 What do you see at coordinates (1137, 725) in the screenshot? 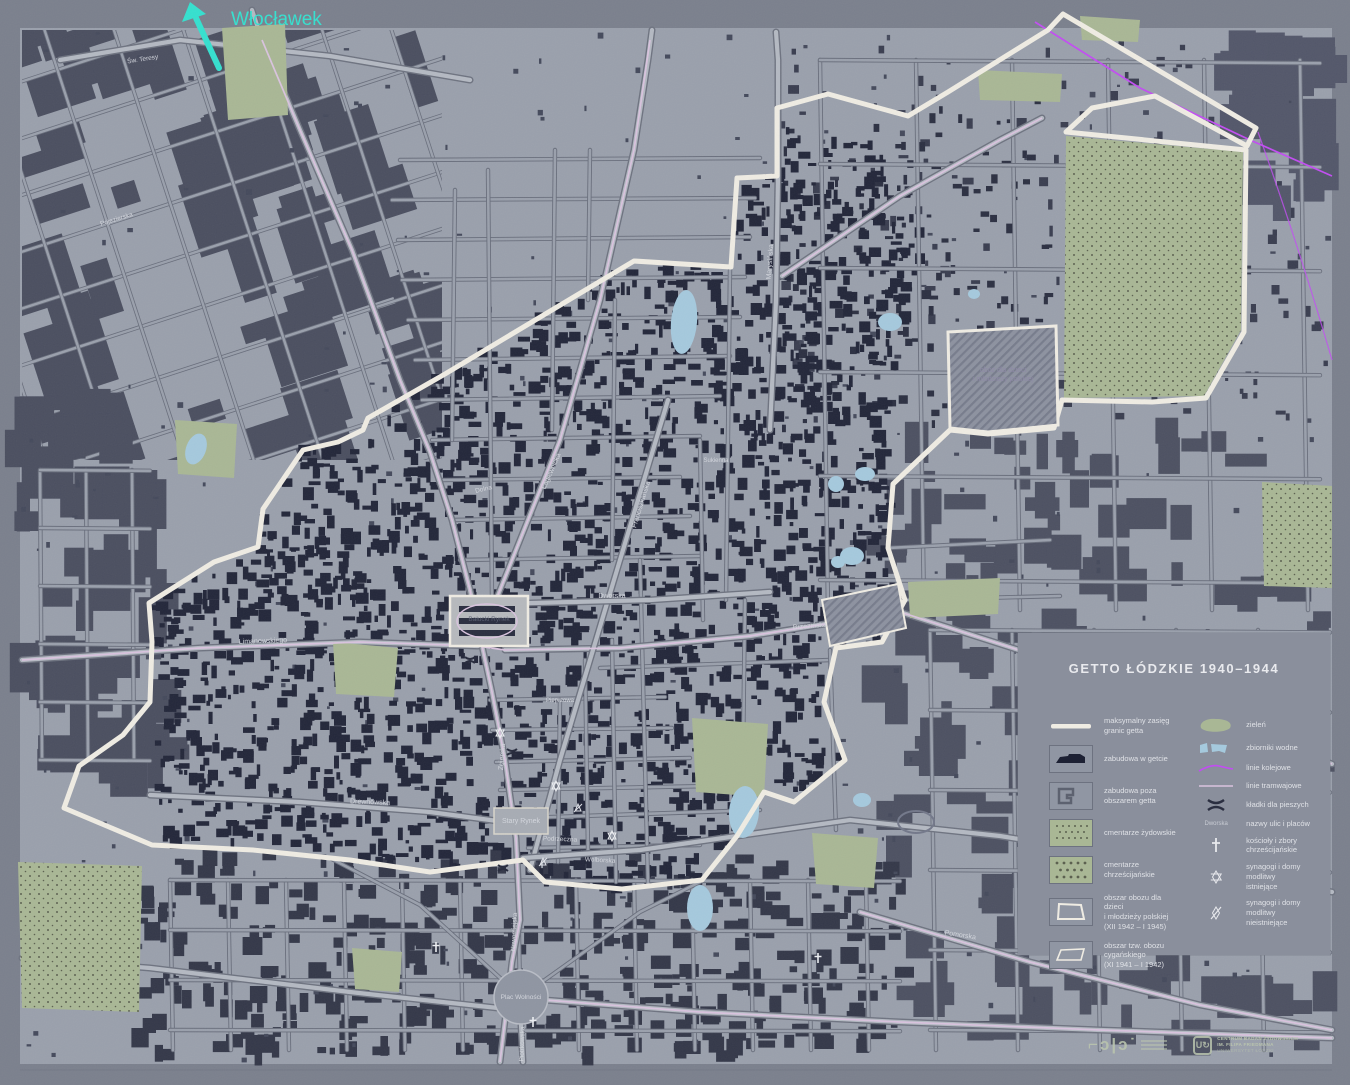
I see `legend-item-label: maksymalny zasięg granic getta` at bounding box center [1137, 725].